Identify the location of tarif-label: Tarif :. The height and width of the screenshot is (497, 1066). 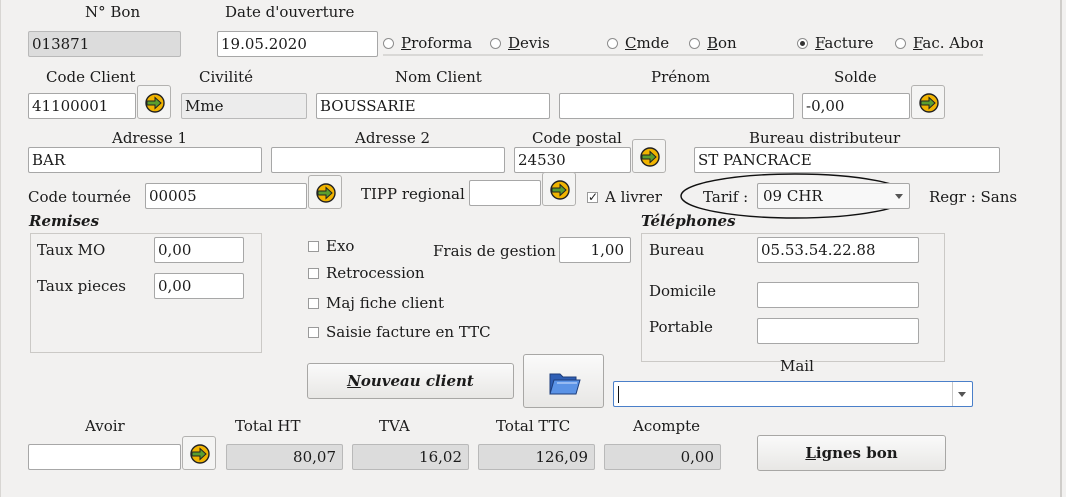
(726, 197).